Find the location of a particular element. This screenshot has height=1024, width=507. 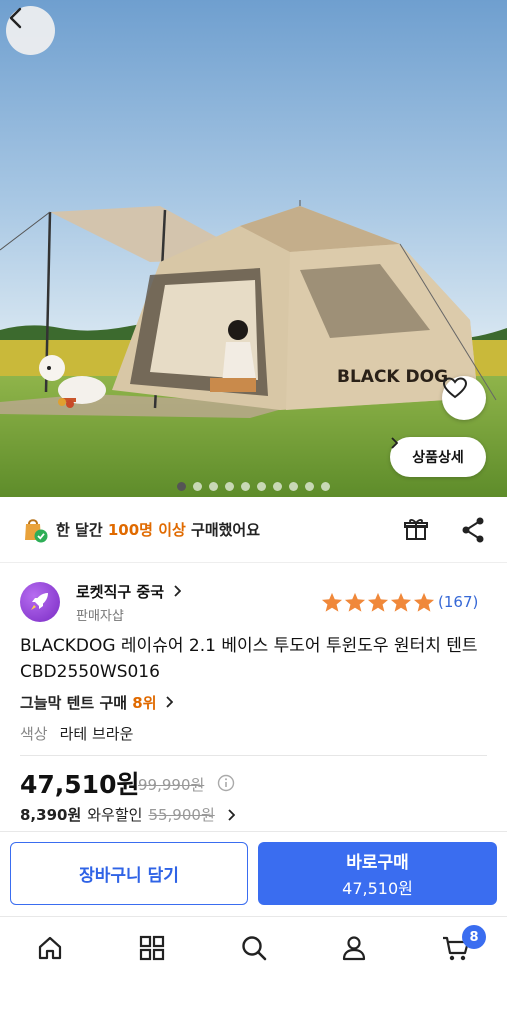

buy-now-price: 47,510원 is located at coordinates (377, 888).